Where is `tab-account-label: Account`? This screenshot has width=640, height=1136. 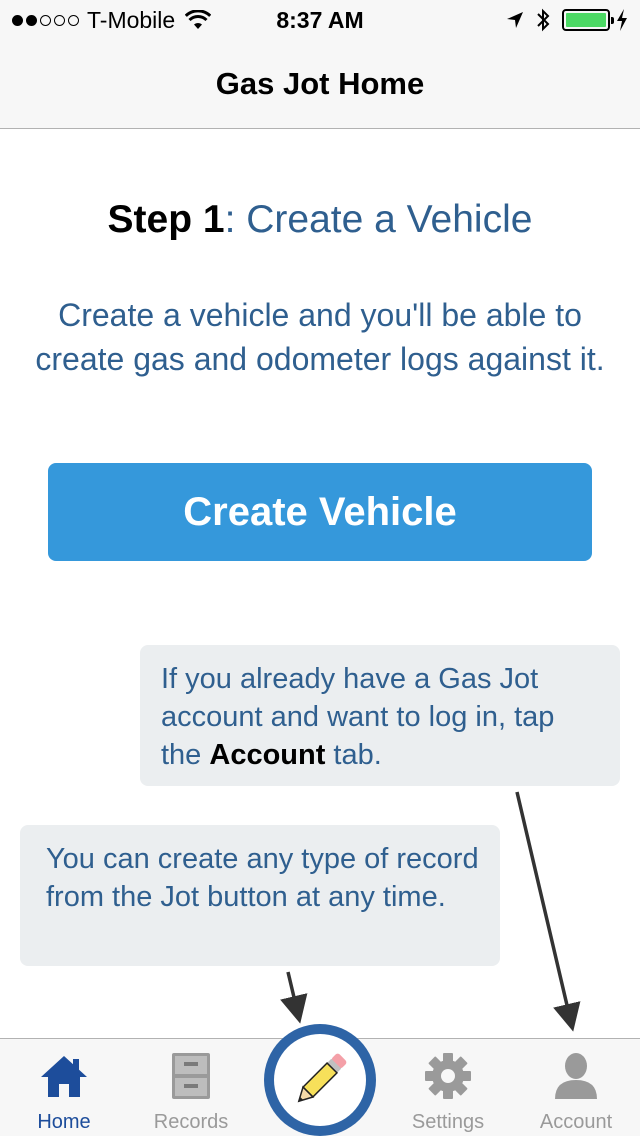
tab-account-label: Account is located at coordinates (576, 1122).